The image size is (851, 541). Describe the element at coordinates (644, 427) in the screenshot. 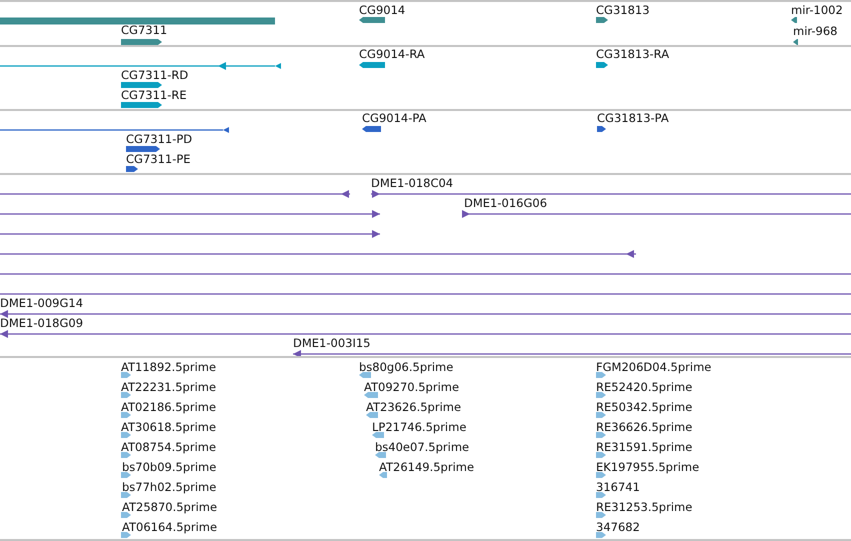

I see `feature-label: RE36626.5prime` at that location.